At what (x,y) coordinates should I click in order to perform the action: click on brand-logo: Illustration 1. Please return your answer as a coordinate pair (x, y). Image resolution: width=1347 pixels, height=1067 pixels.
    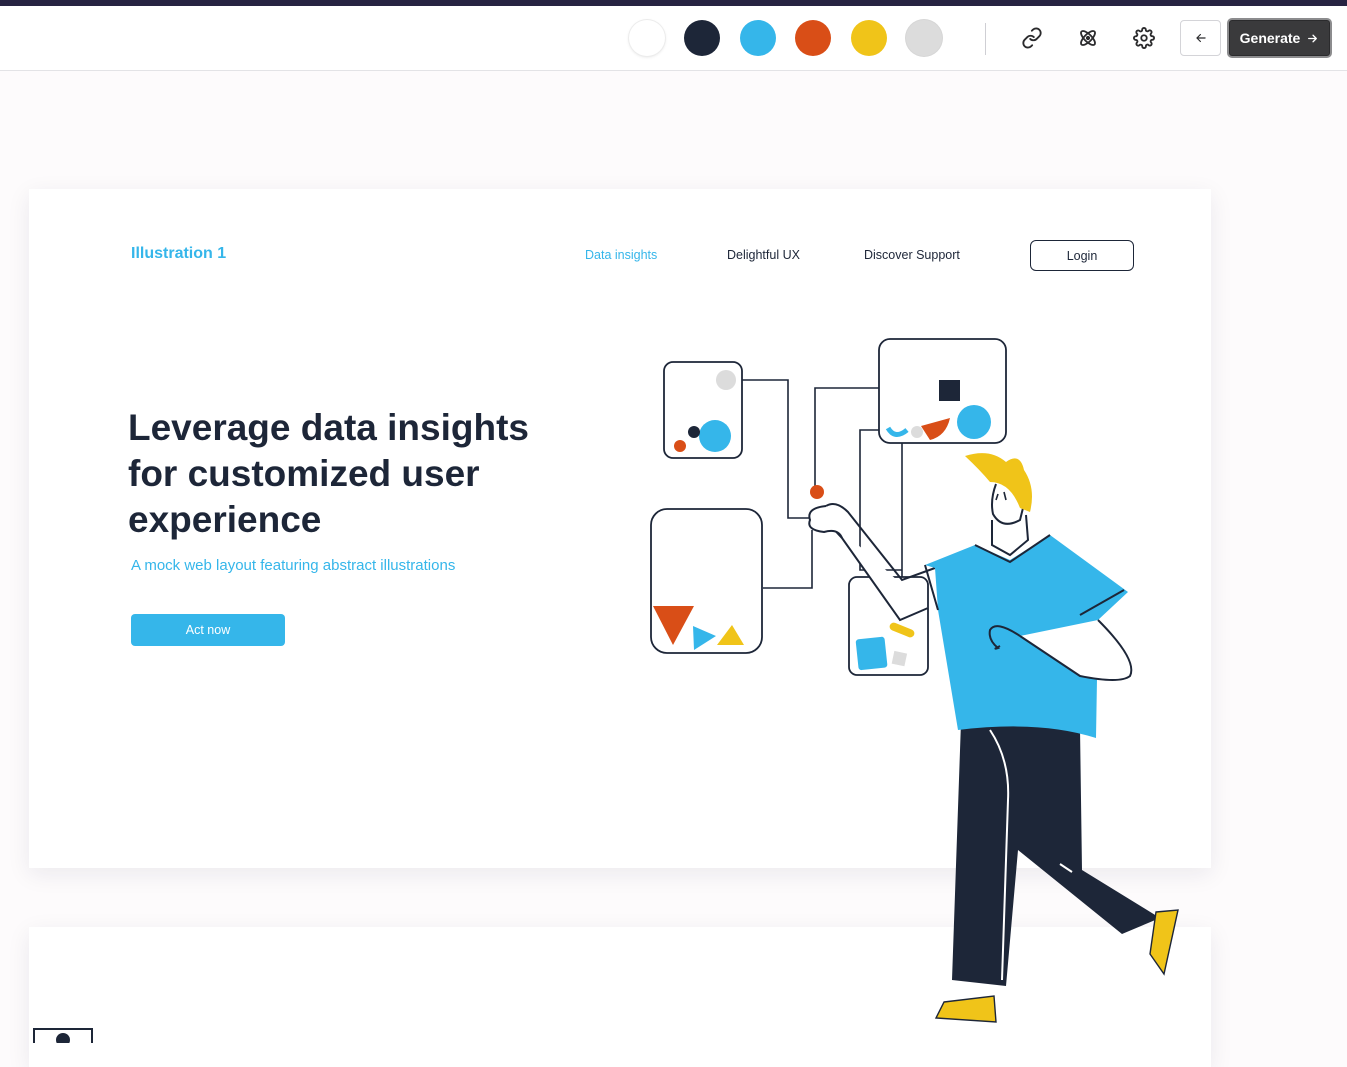
    Looking at the image, I should click on (178, 254).